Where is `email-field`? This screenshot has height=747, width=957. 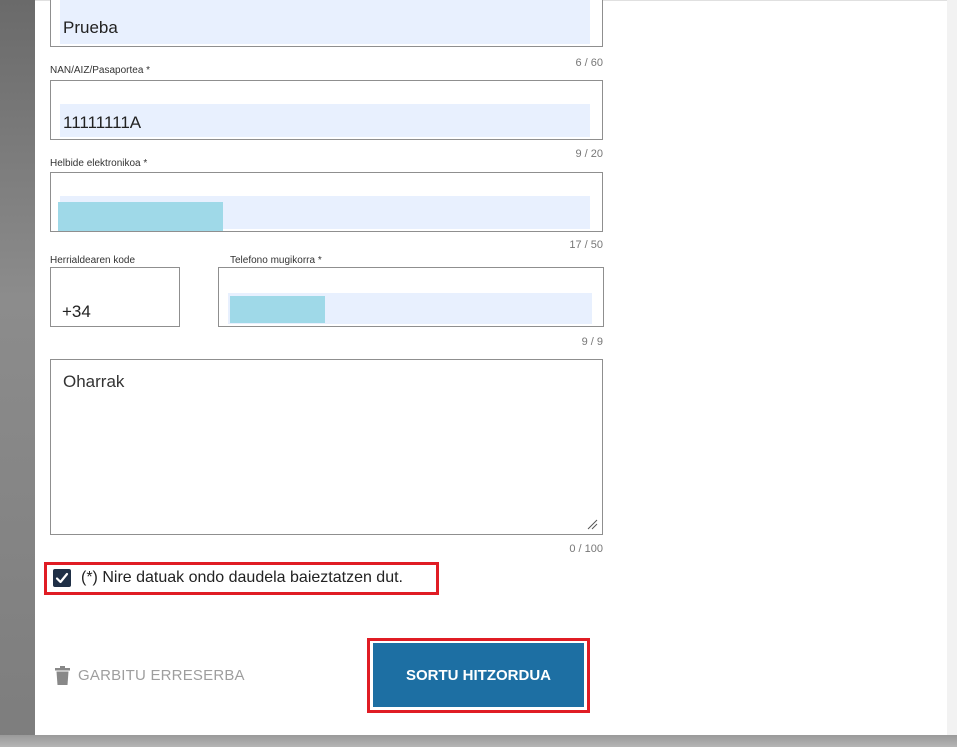
email-field is located at coordinates (326, 202).